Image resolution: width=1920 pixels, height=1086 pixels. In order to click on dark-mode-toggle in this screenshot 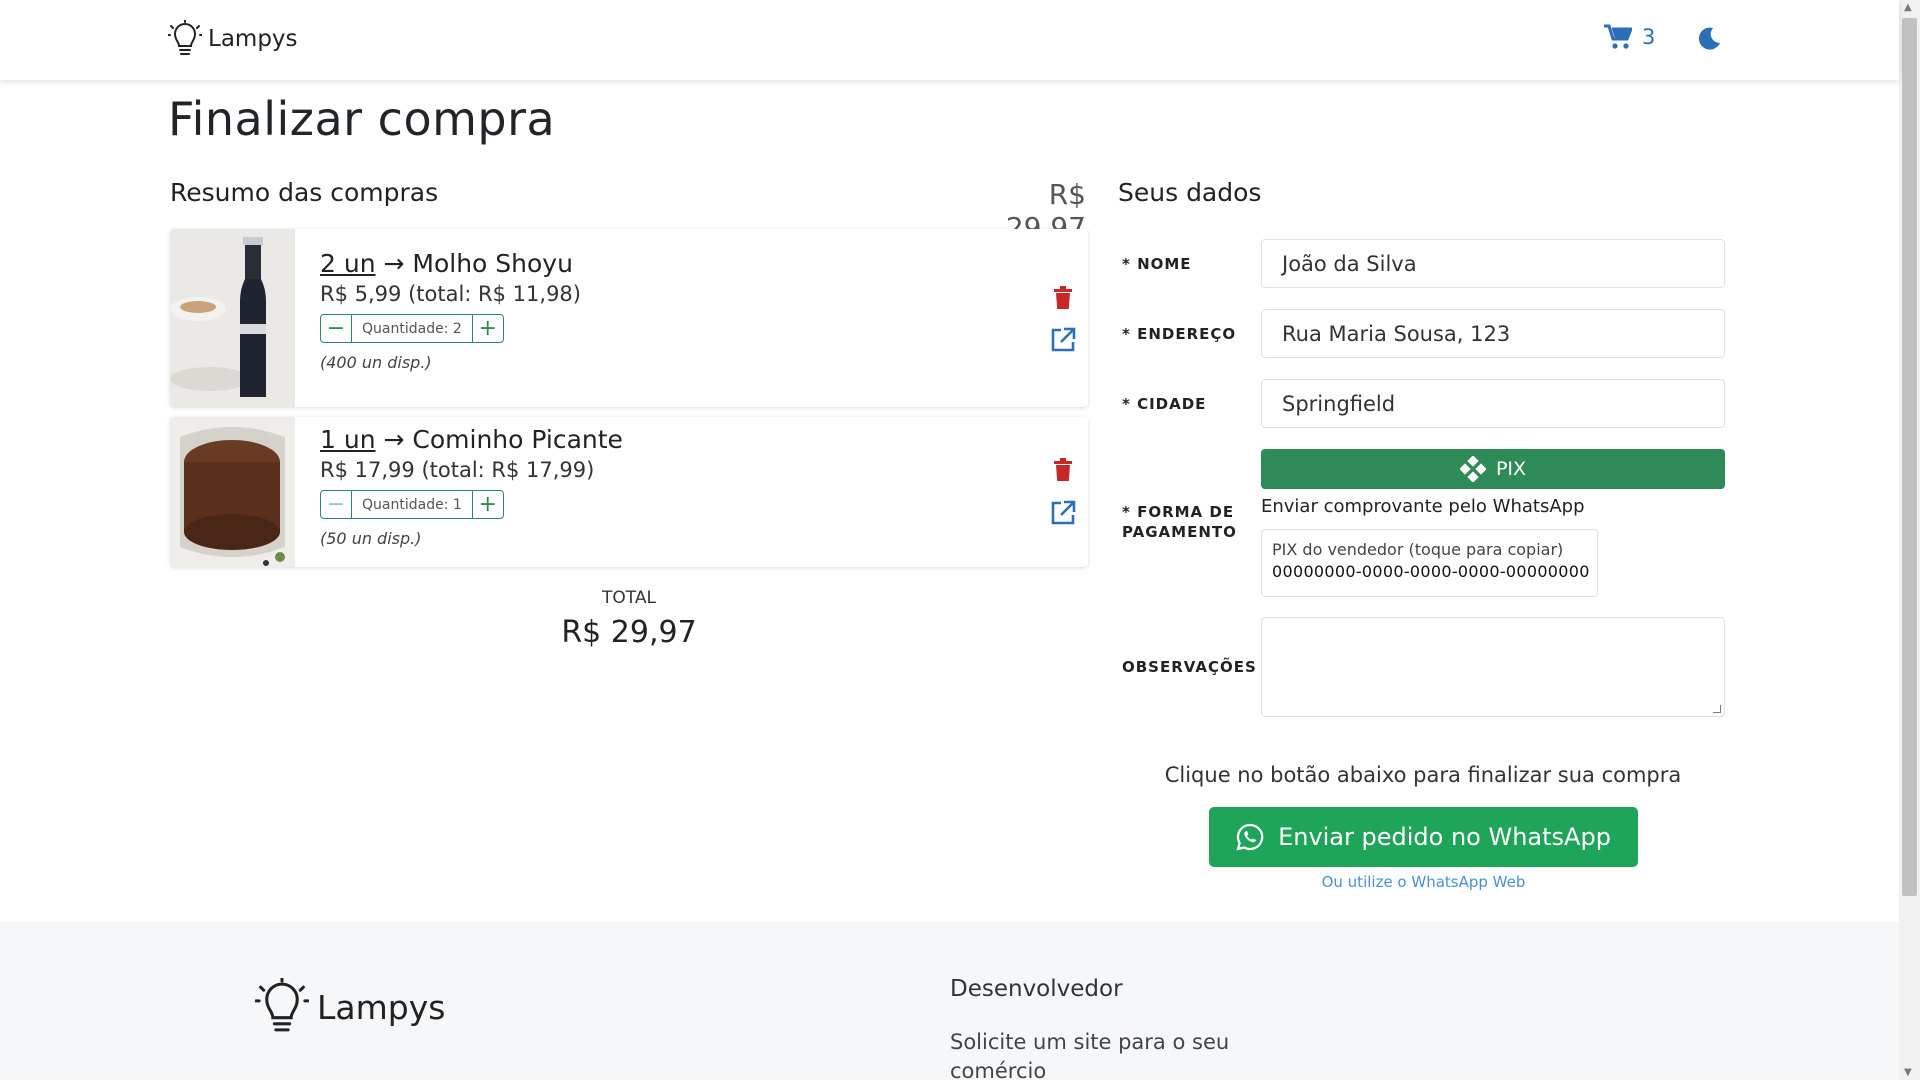, I will do `click(1709, 41)`.